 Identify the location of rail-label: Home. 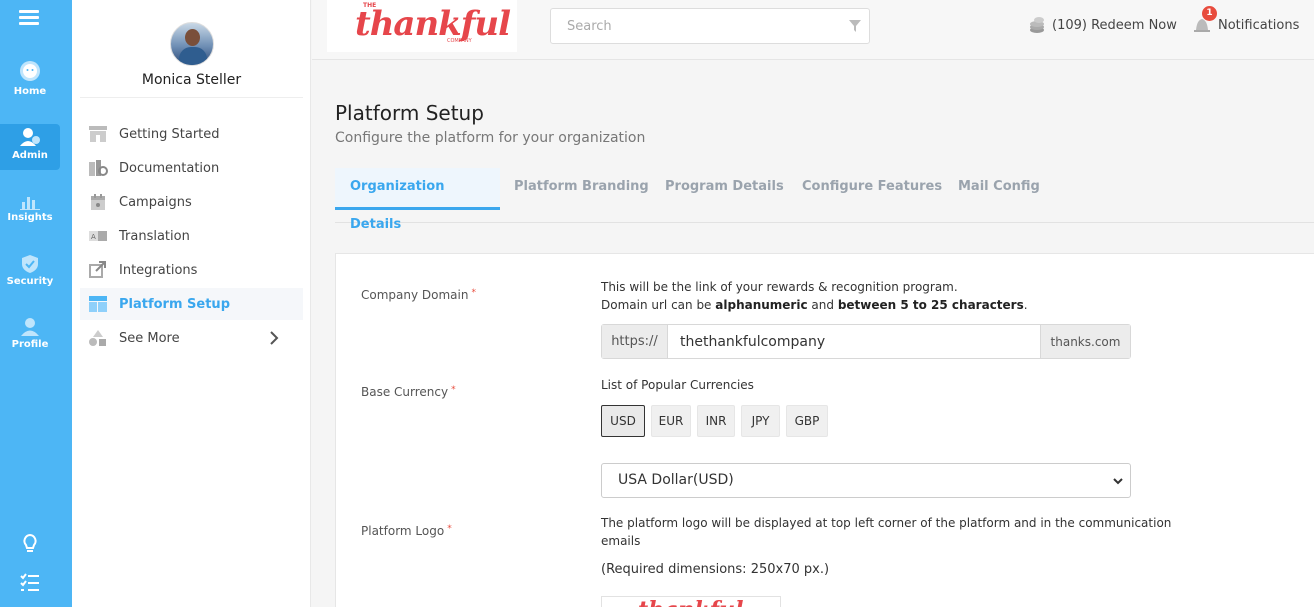
(30, 91).